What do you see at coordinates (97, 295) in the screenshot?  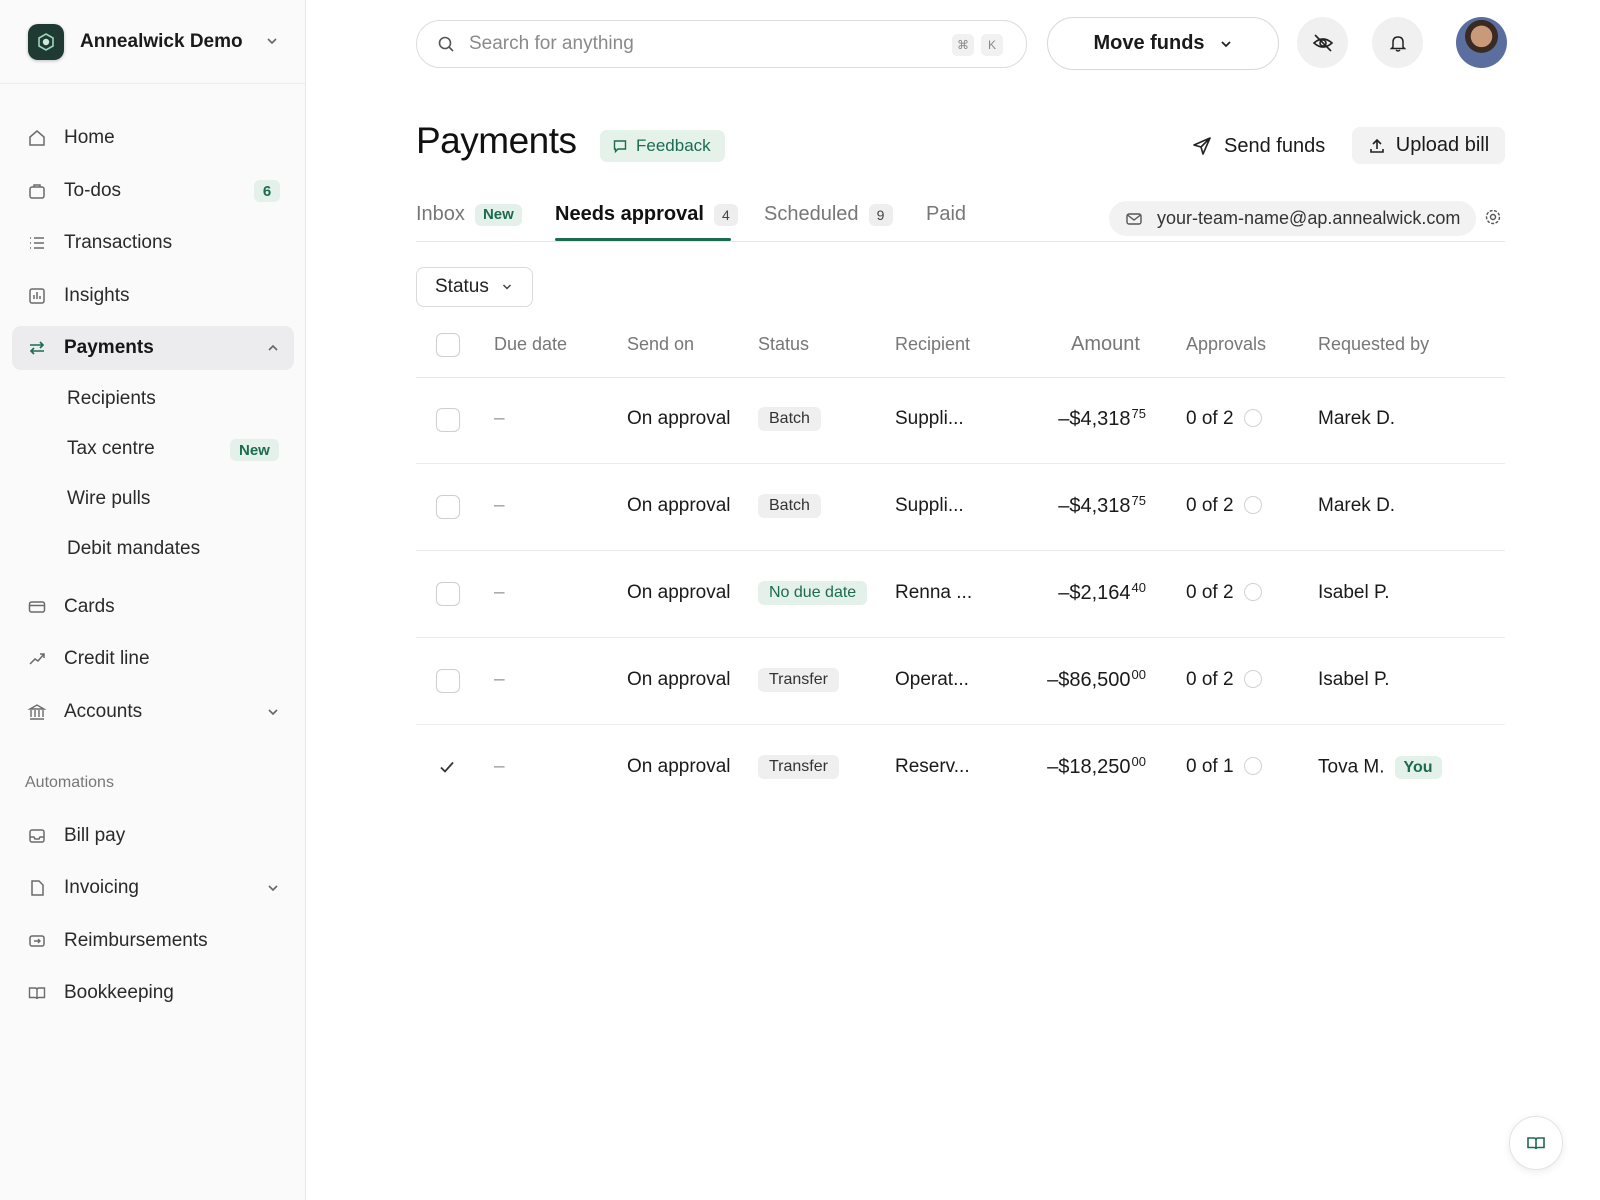 I see `sidebar-item-label: Insights` at bounding box center [97, 295].